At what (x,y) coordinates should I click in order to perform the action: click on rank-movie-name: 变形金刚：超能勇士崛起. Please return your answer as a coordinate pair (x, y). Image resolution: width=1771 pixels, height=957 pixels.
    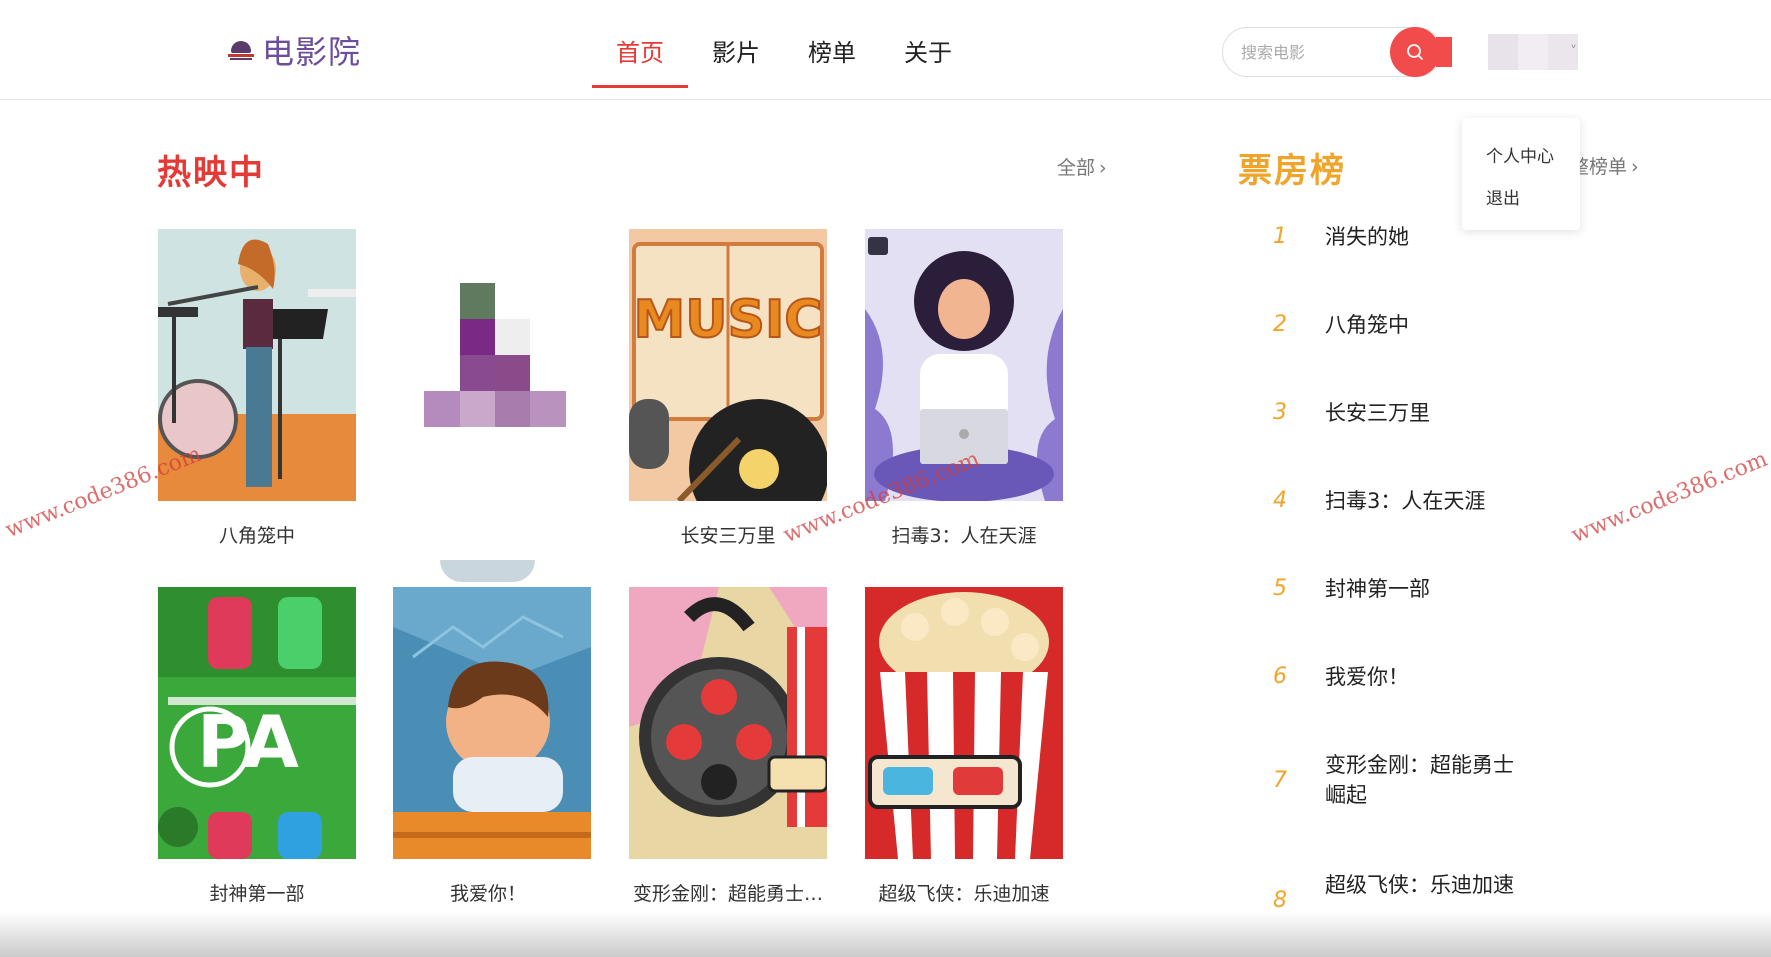
    Looking at the image, I should click on (1420, 780).